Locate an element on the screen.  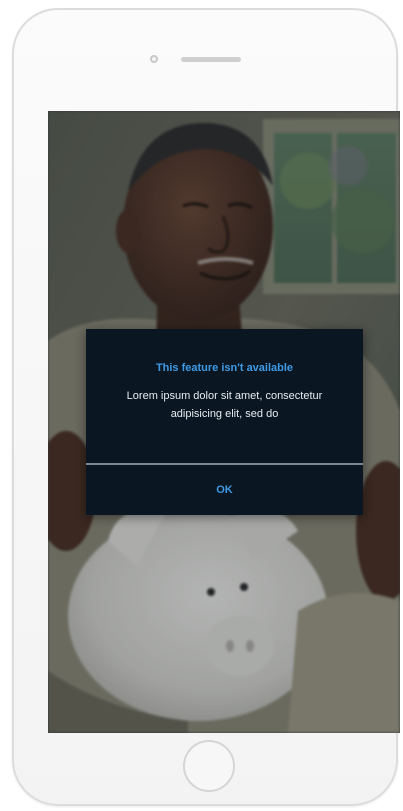
ok-button: OK is located at coordinates (224, 490).